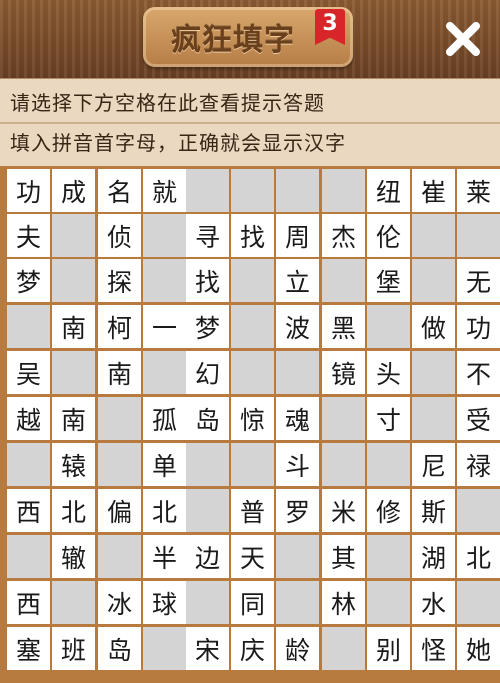  Describe the element at coordinates (343, 326) in the screenshot. I see `grid-cell: 黑` at that location.